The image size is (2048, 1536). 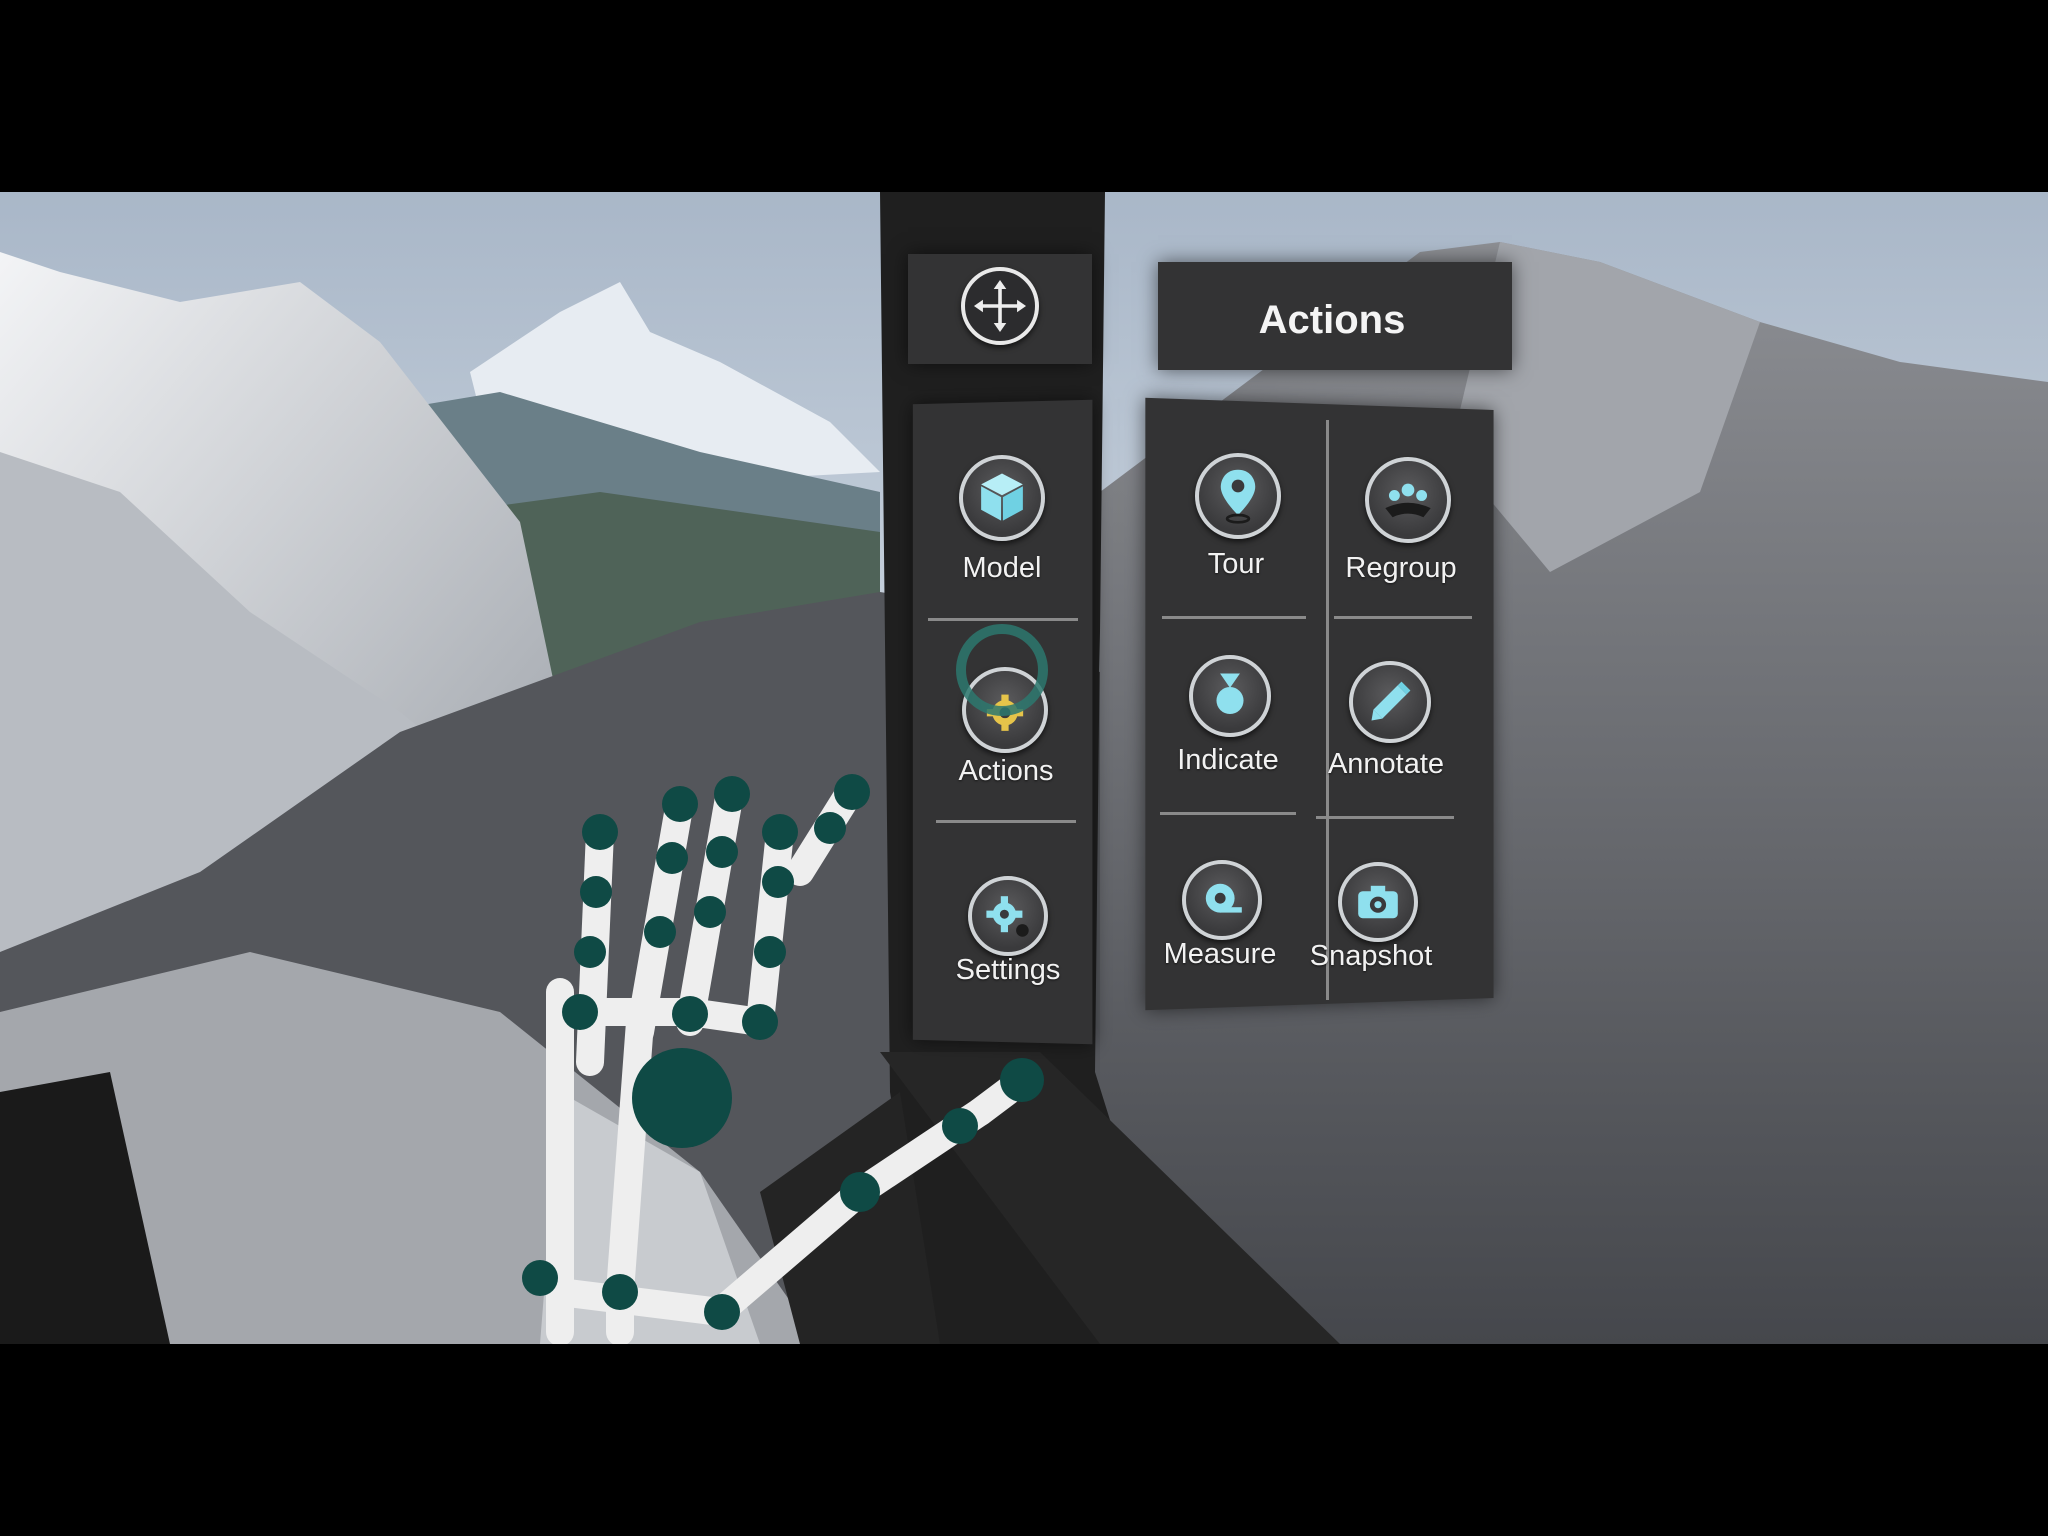 What do you see at coordinates (1000, 306) in the screenshot?
I see `move-arrows-icon` at bounding box center [1000, 306].